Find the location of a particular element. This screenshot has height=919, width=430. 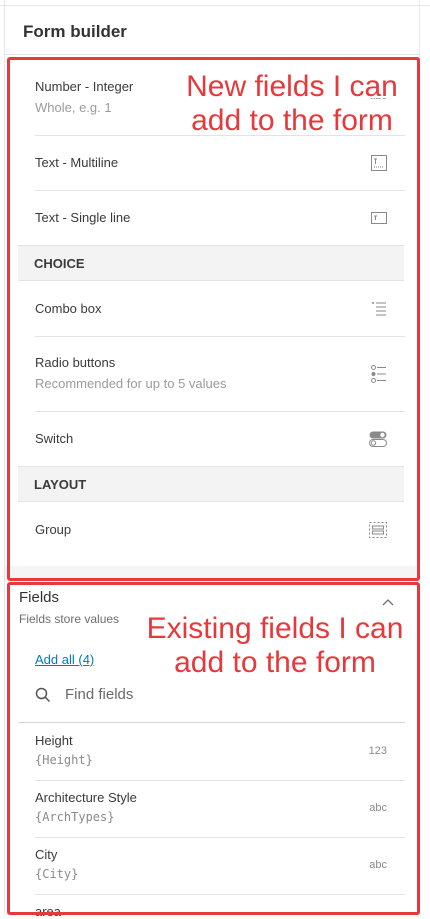

list-icon is located at coordinates (379, 309).